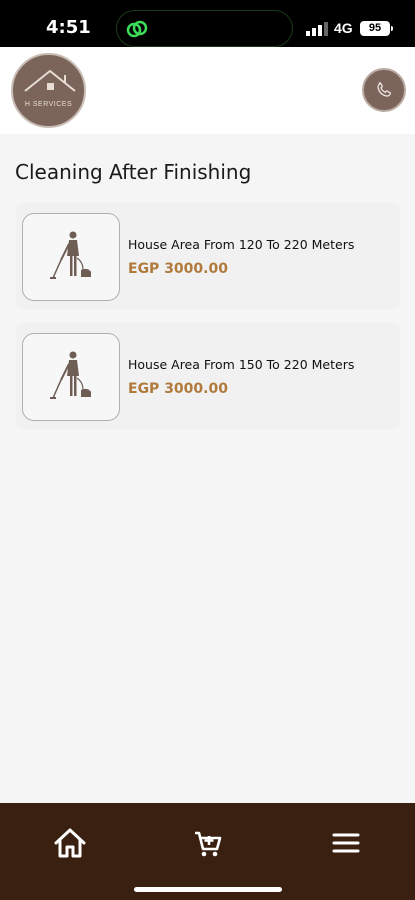 This screenshot has height=900, width=415. Describe the element at coordinates (48, 104) in the screenshot. I see `logo-text: H SERVICES` at that location.